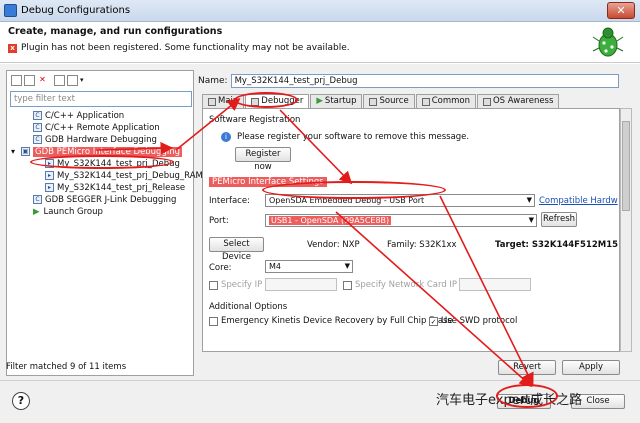  What do you see at coordinates (578, 201) in the screenshot?
I see `compatible-hardware-link: Compatible Hardw` at bounding box center [578, 201].